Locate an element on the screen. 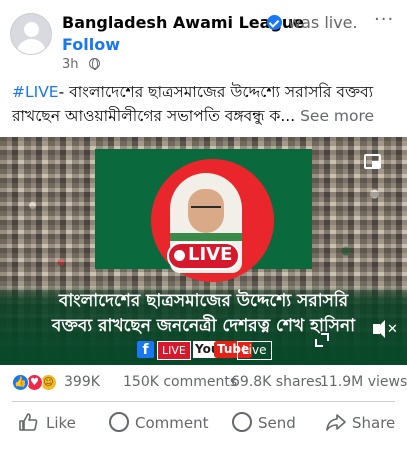  banner-title-line1: বাংলাদেশের ছাত্রসমাজের উদ্দেশ্যে সরাসরি is located at coordinates (203, 301).